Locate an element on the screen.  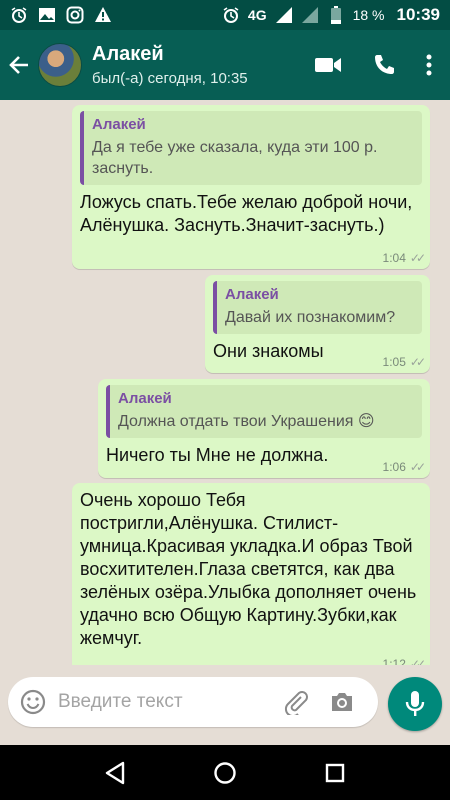
message-input is located at coordinates (165, 702).